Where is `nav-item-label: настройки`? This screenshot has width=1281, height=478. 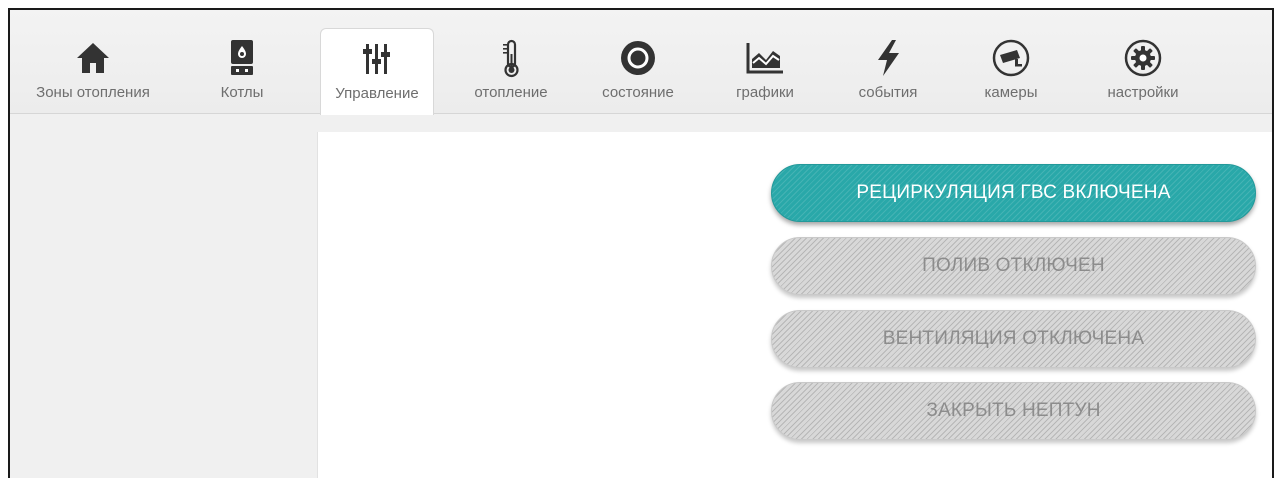 nav-item-label: настройки is located at coordinates (1143, 92).